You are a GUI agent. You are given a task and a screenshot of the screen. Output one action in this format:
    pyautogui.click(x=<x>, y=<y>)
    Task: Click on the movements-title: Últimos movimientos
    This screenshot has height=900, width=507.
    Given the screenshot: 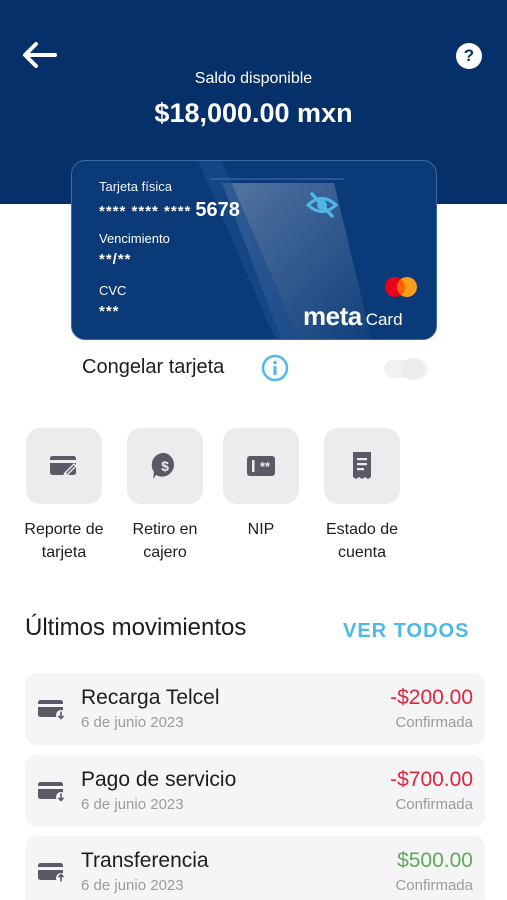 What is the action you would take?
    pyautogui.click(x=136, y=627)
    